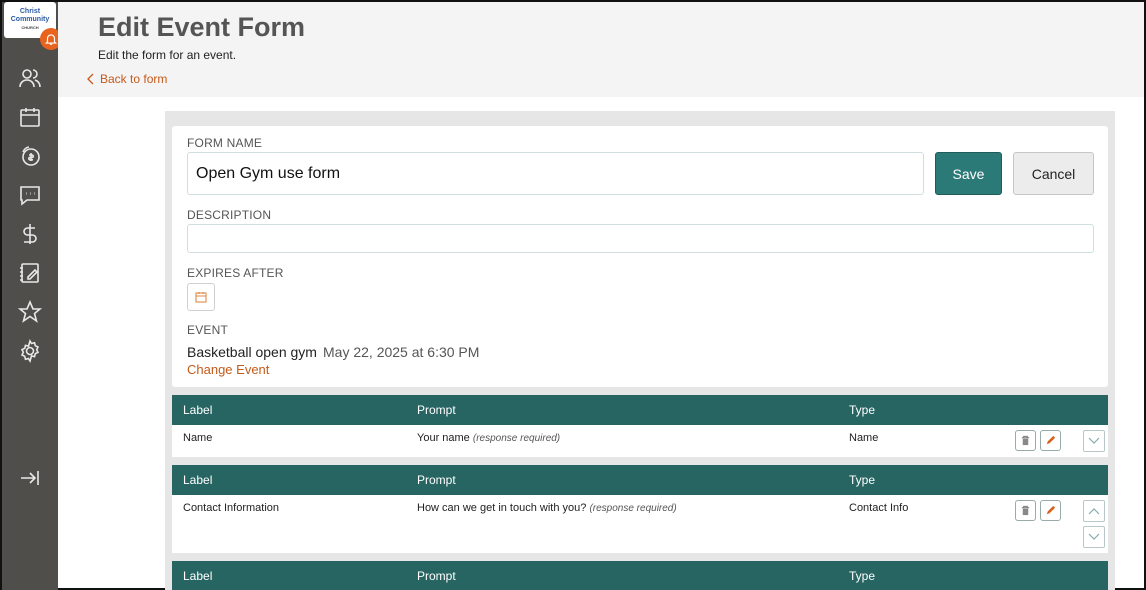  Describe the element at coordinates (30, 478) in the screenshot. I see `collapse-icon` at that location.